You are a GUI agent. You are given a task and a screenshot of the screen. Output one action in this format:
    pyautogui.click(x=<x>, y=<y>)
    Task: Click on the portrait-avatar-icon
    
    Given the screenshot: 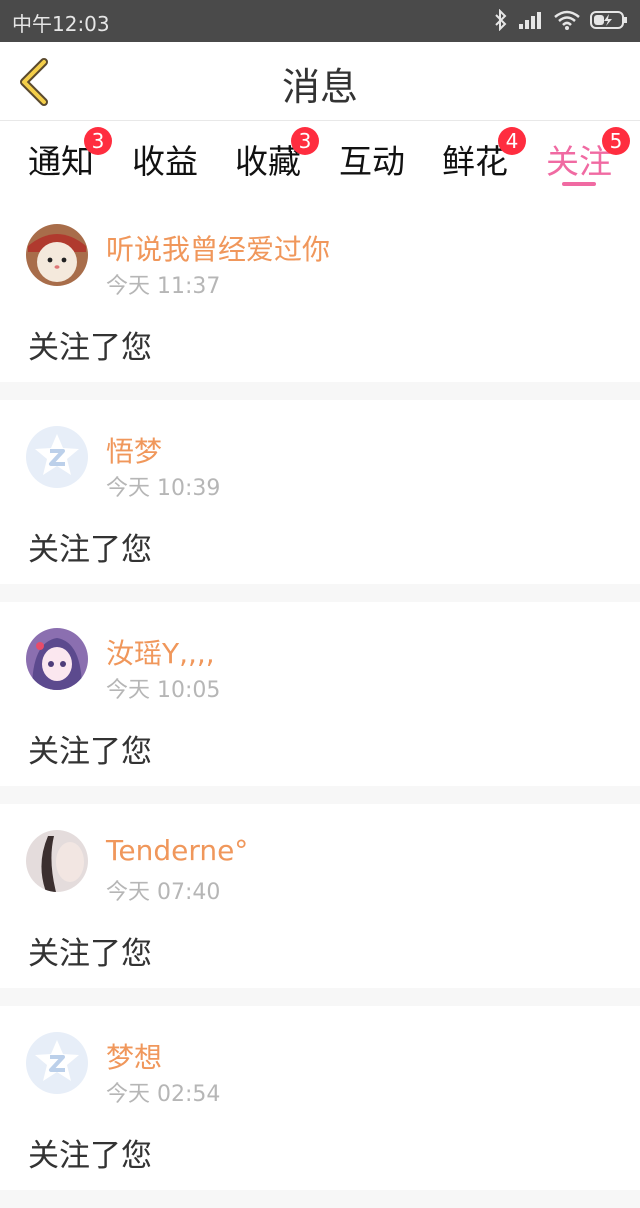 What is the action you would take?
    pyautogui.click(x=57, y=861)
    